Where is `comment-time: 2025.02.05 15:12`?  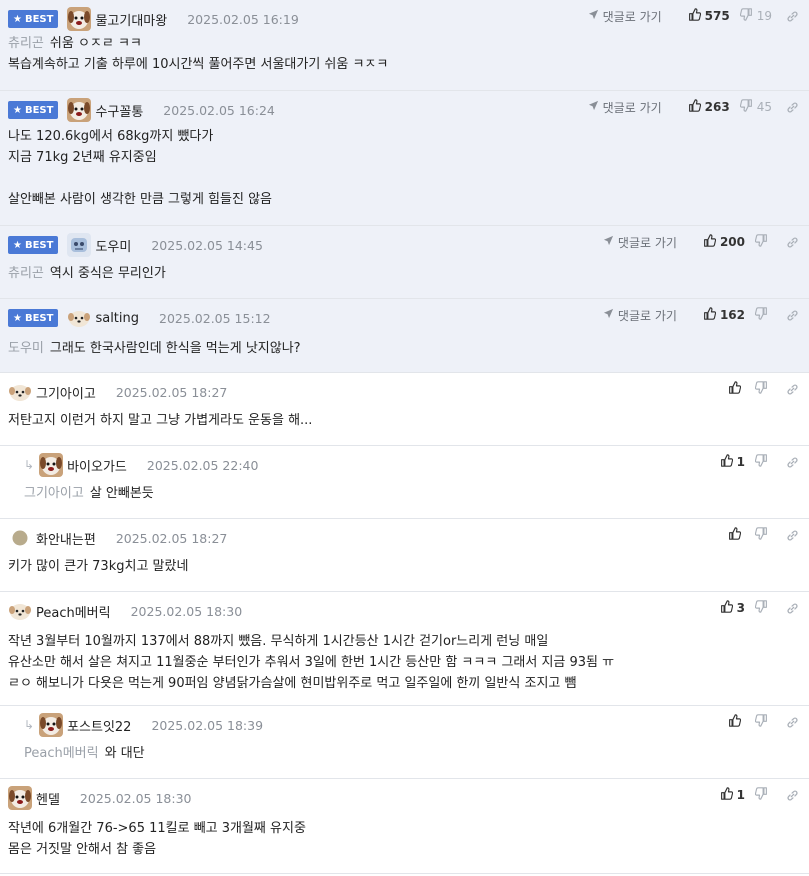
comment-time: 2025.02.05 15:12 is located at coordinates (215, 318).